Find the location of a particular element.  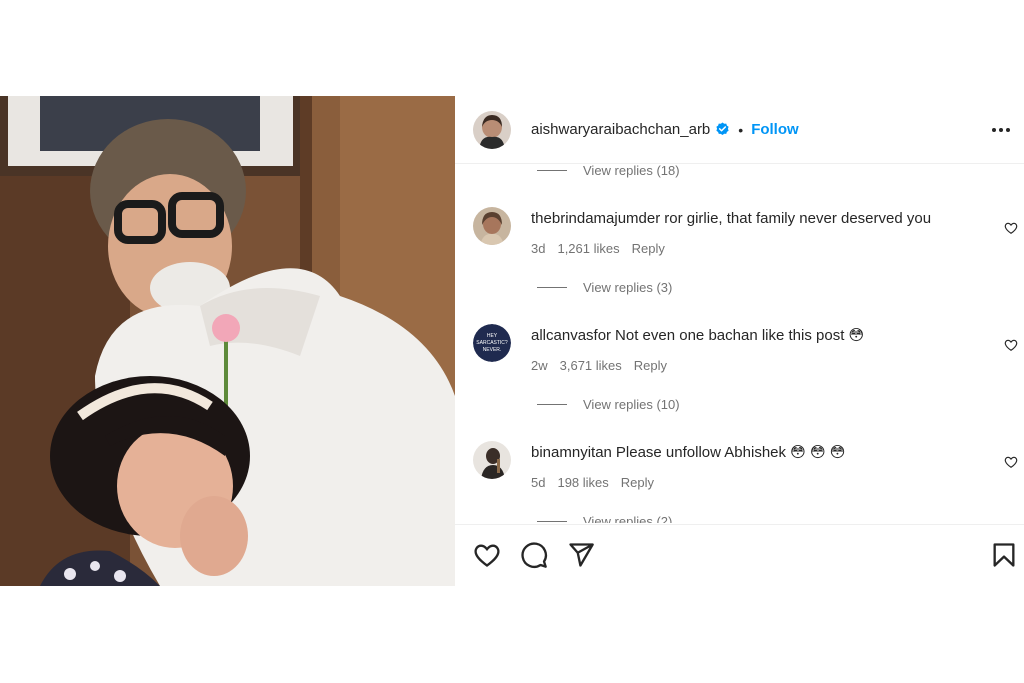

view-replies-button: View replies (2) is located at coordinates (604, 518).